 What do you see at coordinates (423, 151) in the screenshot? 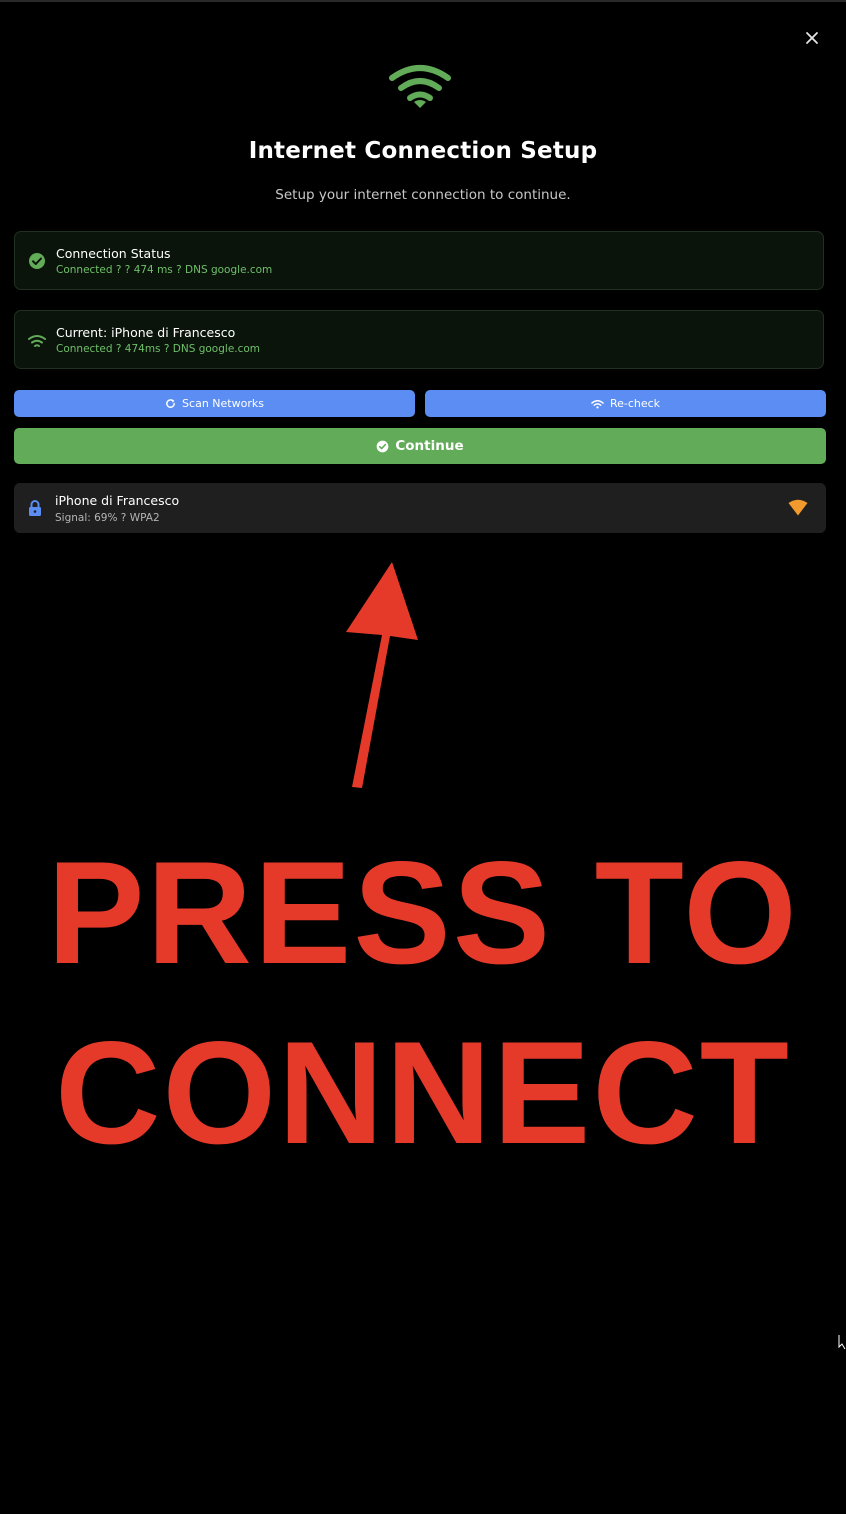
I see `dialog-title: Internet Connection Setup` at bounding box center [423, 151].